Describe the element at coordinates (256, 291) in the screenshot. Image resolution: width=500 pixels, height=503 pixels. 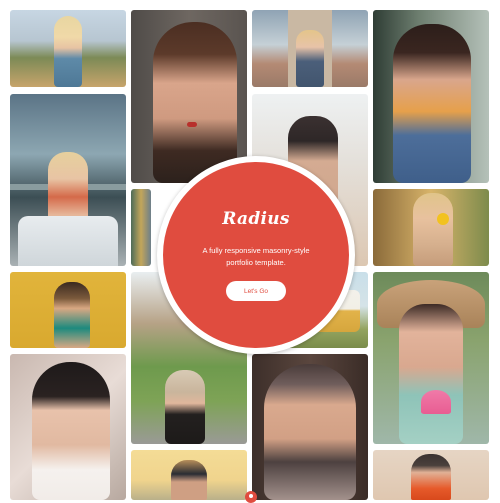
I see `lets-go-button: Let's Go` at that location.